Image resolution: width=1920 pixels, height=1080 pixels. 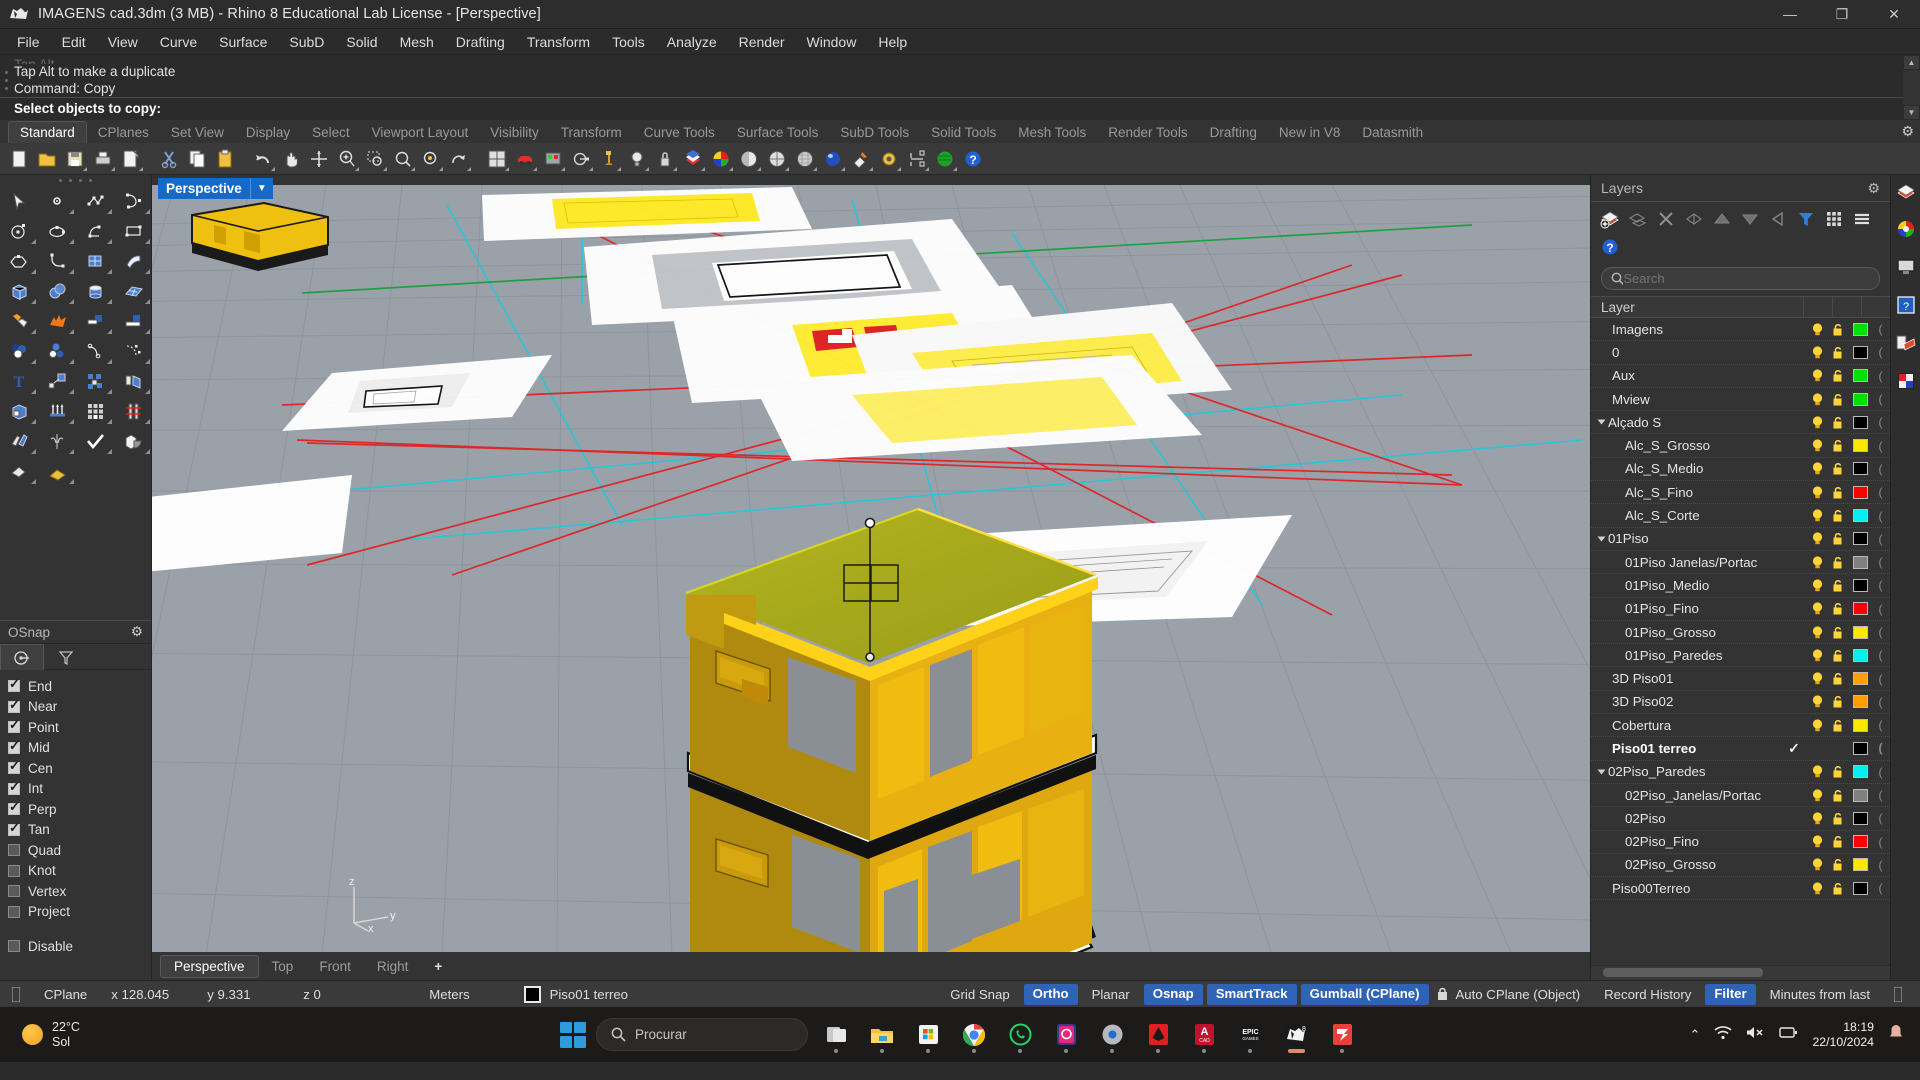 I want to click on left-toolbar-drag-handle, so click(x=75, y=180).